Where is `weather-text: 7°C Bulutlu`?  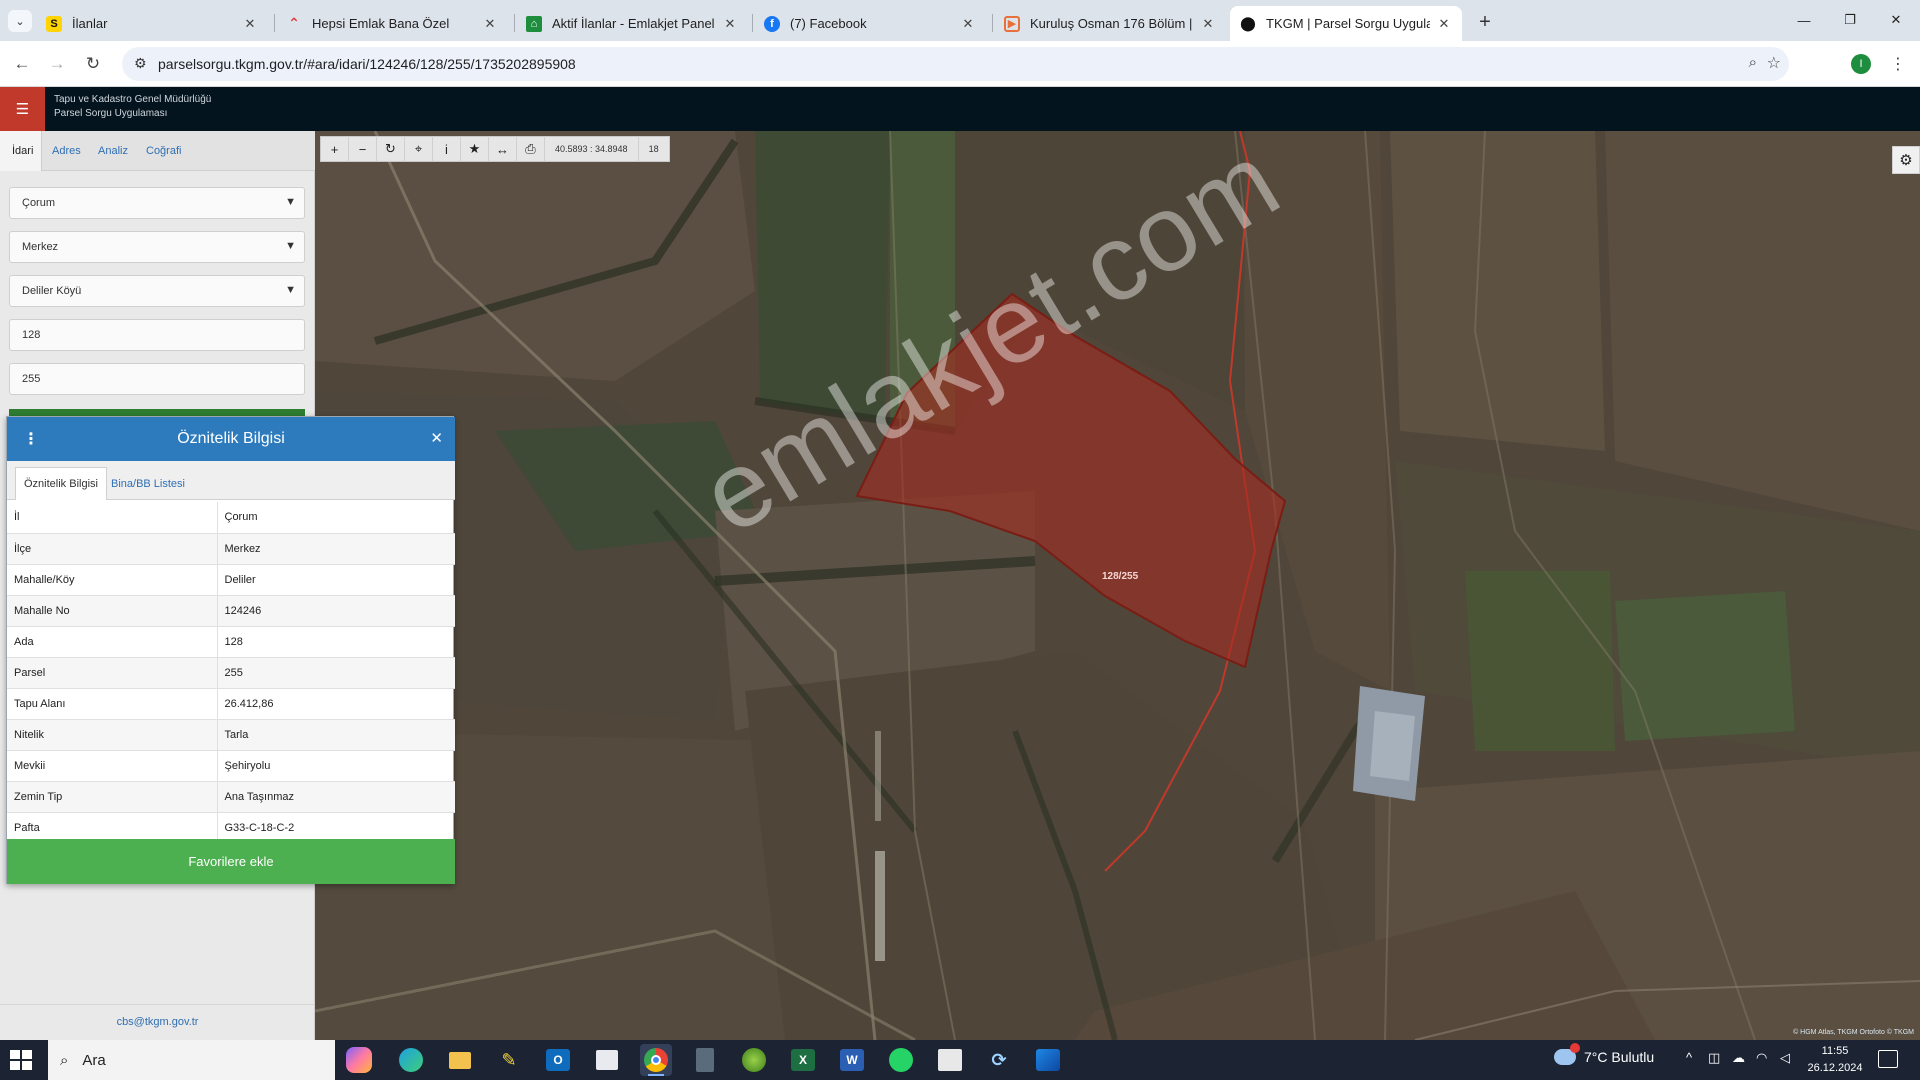
weather-text: 7°C Bulutlu is located at coordinates (1619, 1057).